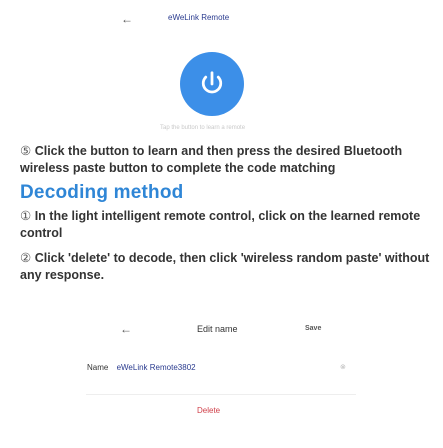 The height and width of the screenshot is (448, 443). I want to click on decoding-title: Decoding method, so click(102, 192).